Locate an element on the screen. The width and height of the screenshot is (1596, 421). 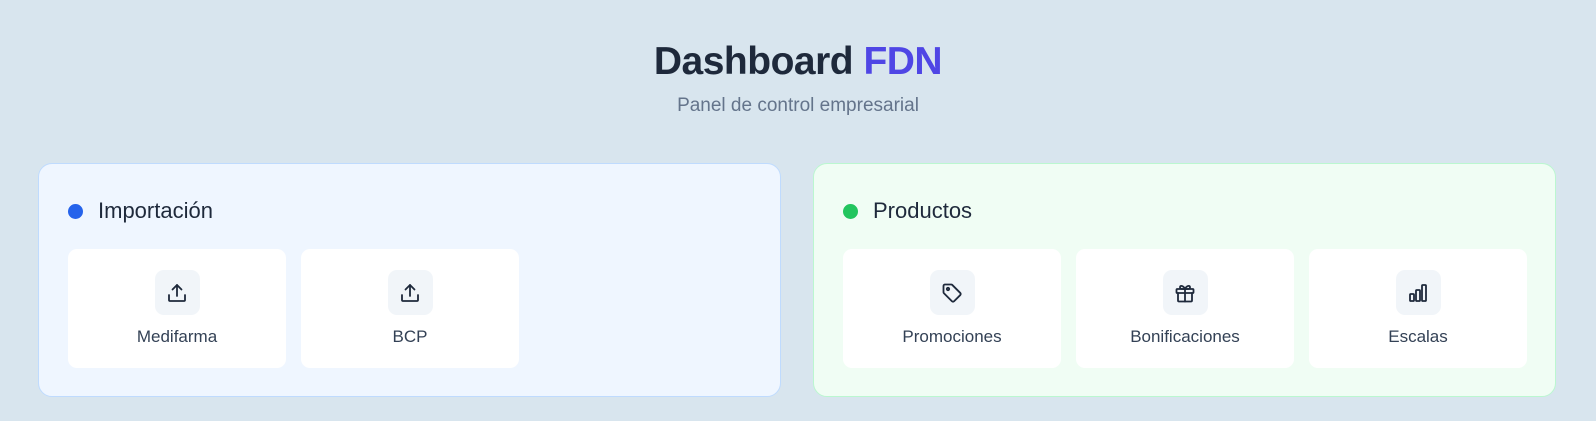
card-label: BCP is located at coordinates (410, 336).